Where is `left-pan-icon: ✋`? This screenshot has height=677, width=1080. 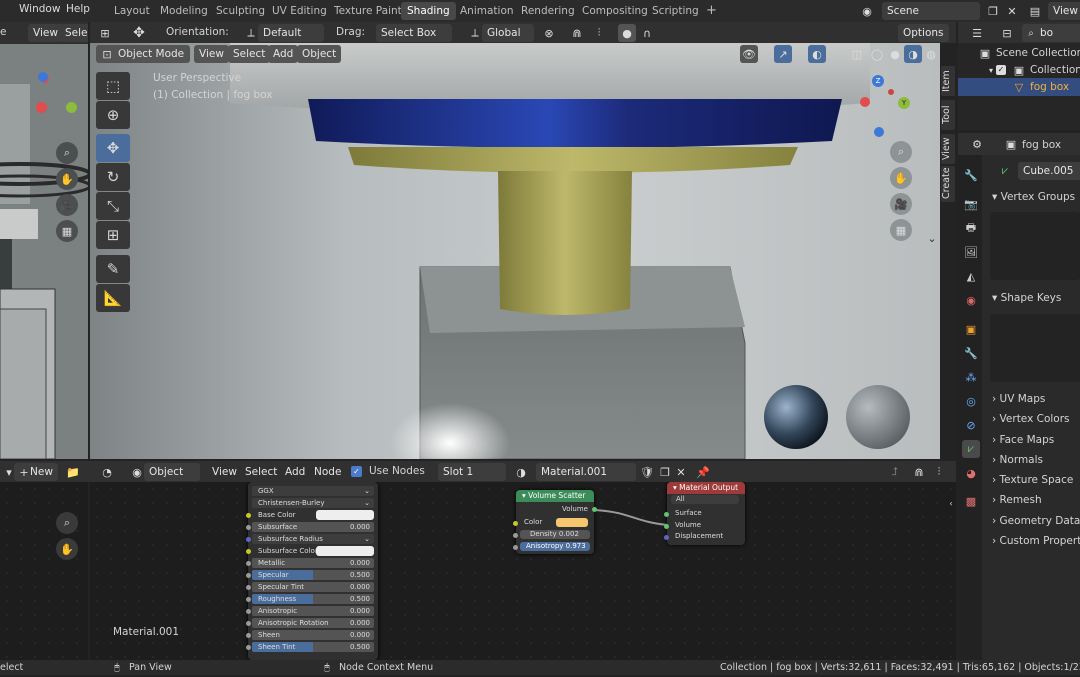
left-pan-icon: ✋ is located at coordinates (67, 179).